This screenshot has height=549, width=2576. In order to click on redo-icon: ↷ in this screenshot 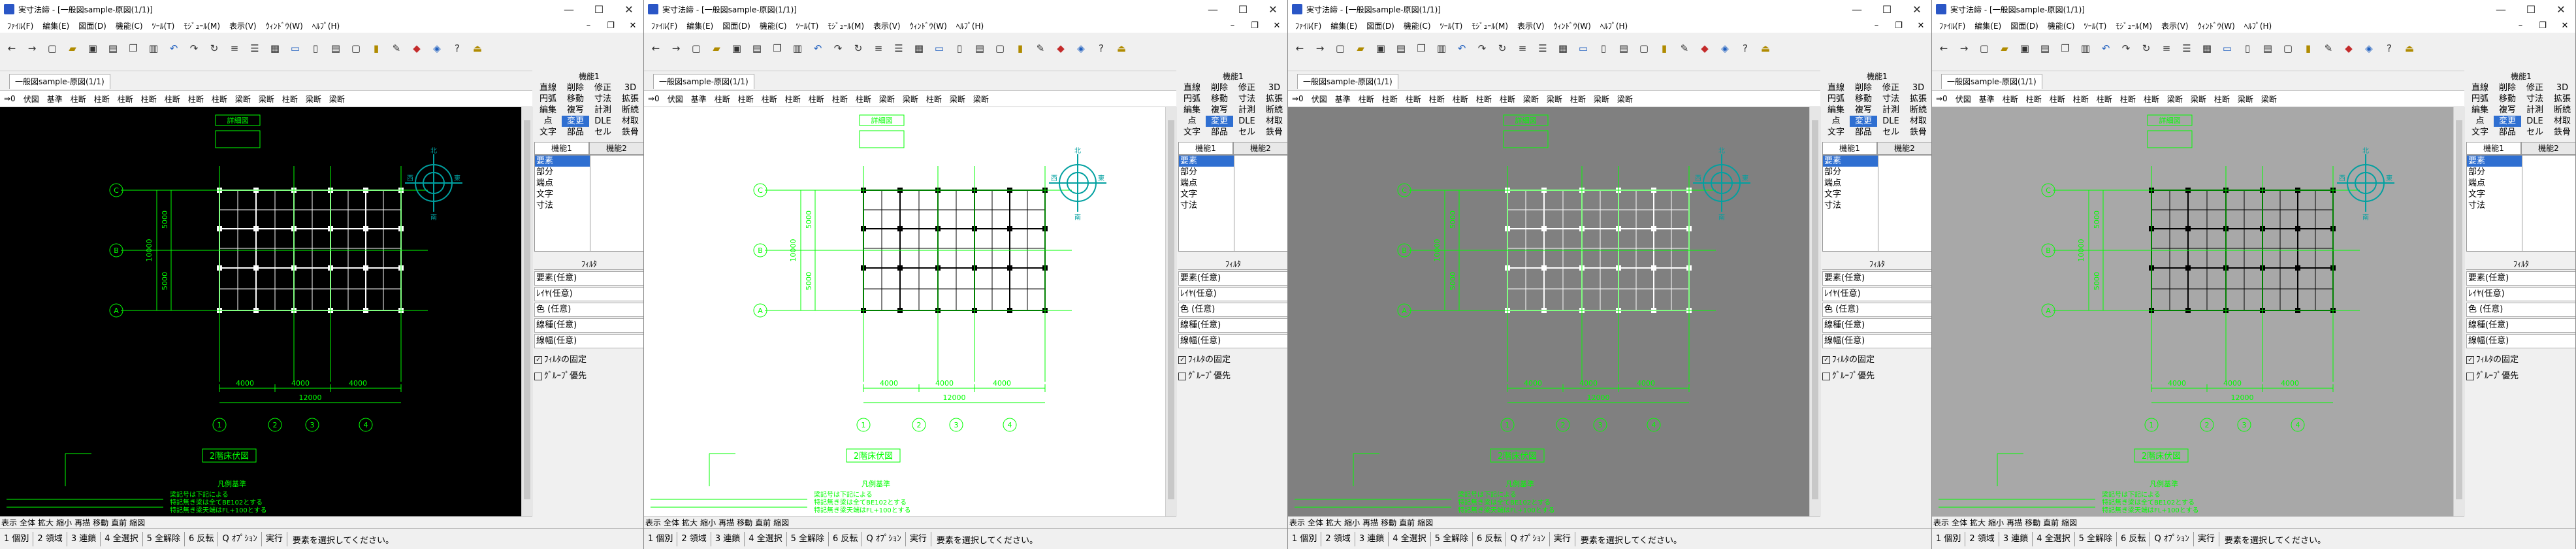, I will do `click(2126, 48)`.